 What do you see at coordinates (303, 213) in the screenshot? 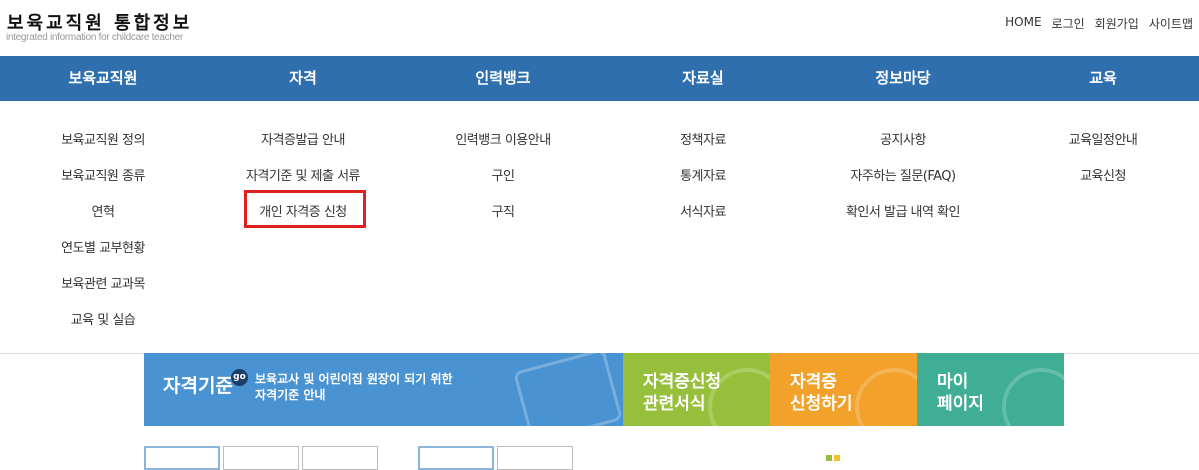
I see `submenu-item-personal-certificate: 개인 자격증 신청` at bounding box center [303, 213].